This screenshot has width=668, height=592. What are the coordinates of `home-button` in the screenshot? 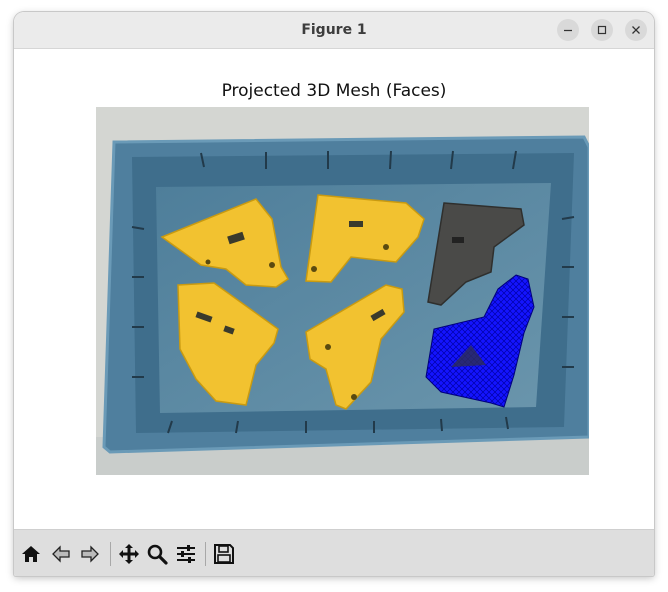 It's located at (31, 554).